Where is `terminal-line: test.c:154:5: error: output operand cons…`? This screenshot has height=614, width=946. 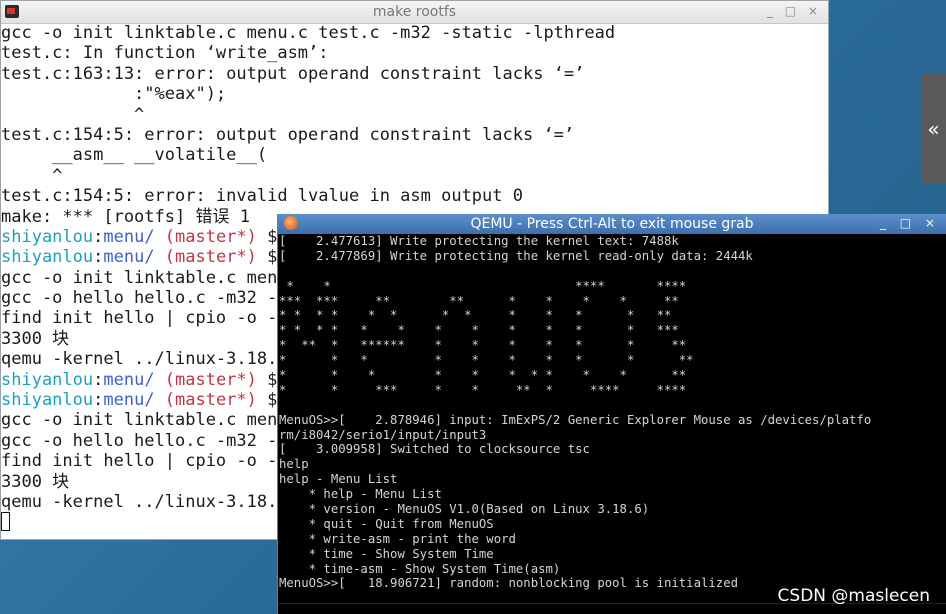 terminal-line: test.c:154:5: error: output operand cons… is located at coordinates (288, 134).